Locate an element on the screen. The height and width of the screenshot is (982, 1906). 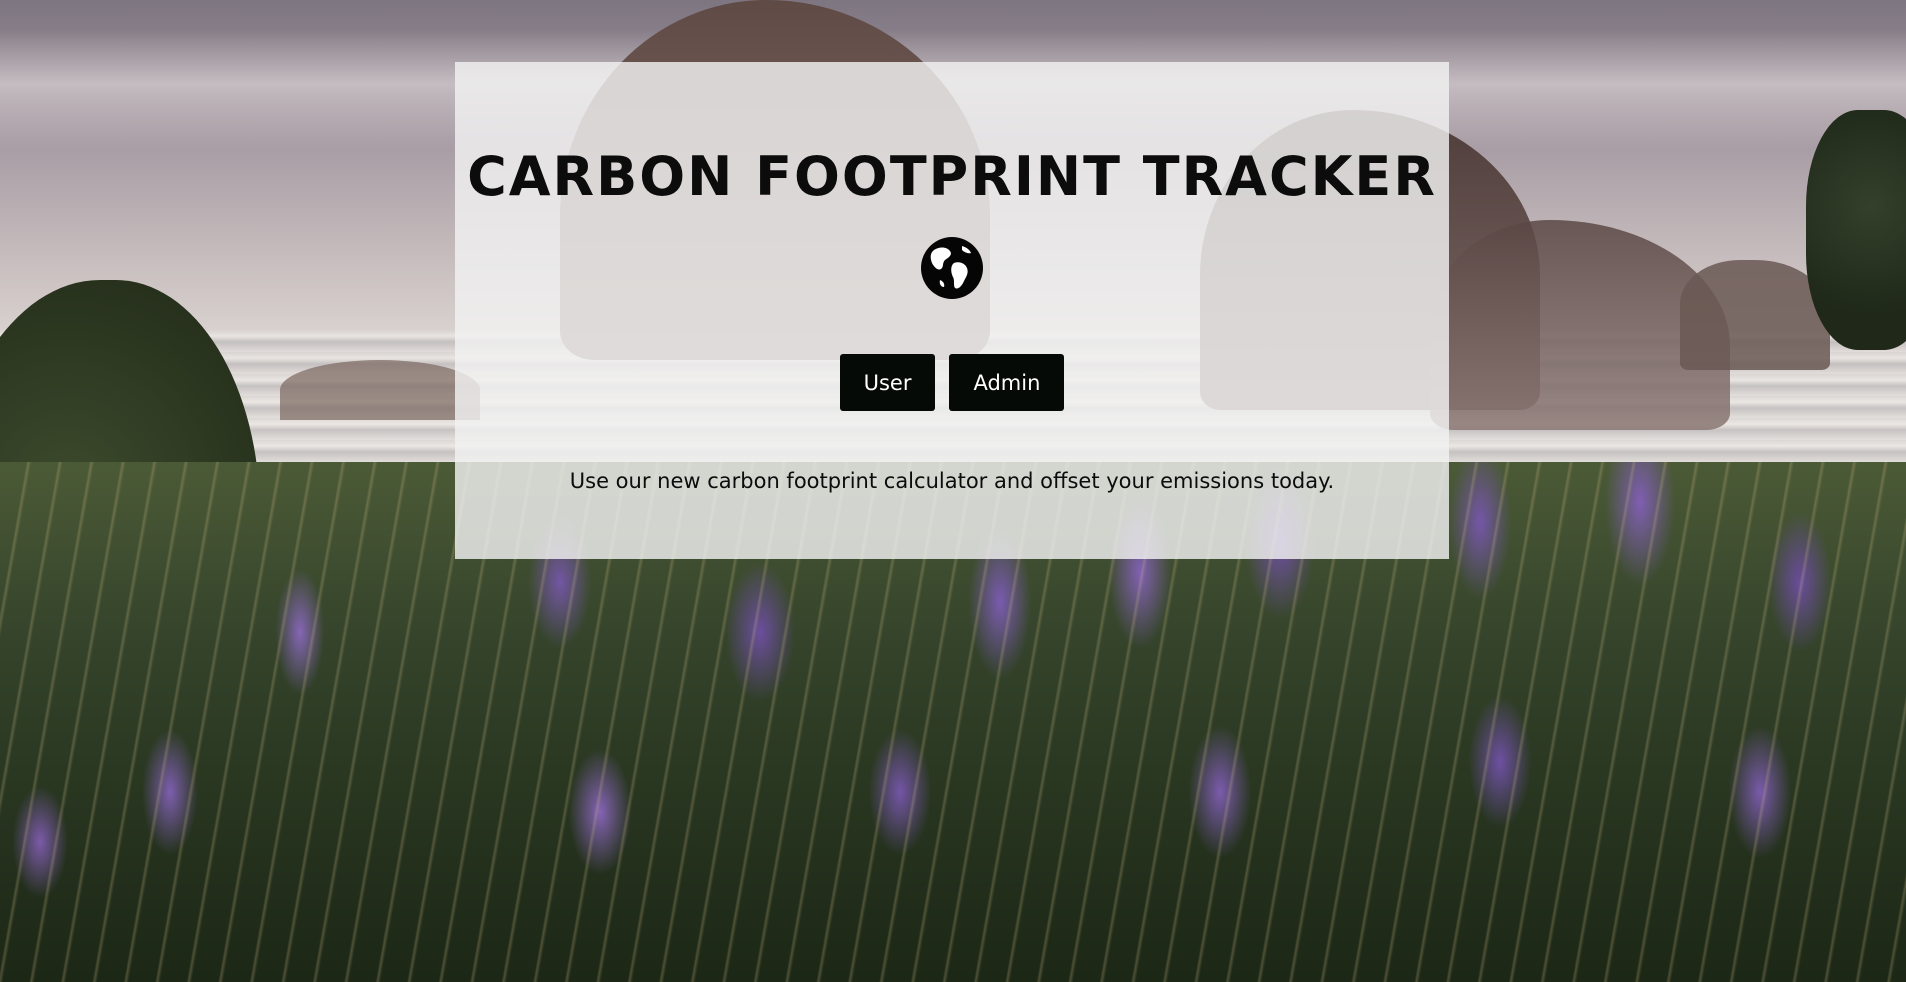
admin-button: Admin is located at coordinates (1007, 382).